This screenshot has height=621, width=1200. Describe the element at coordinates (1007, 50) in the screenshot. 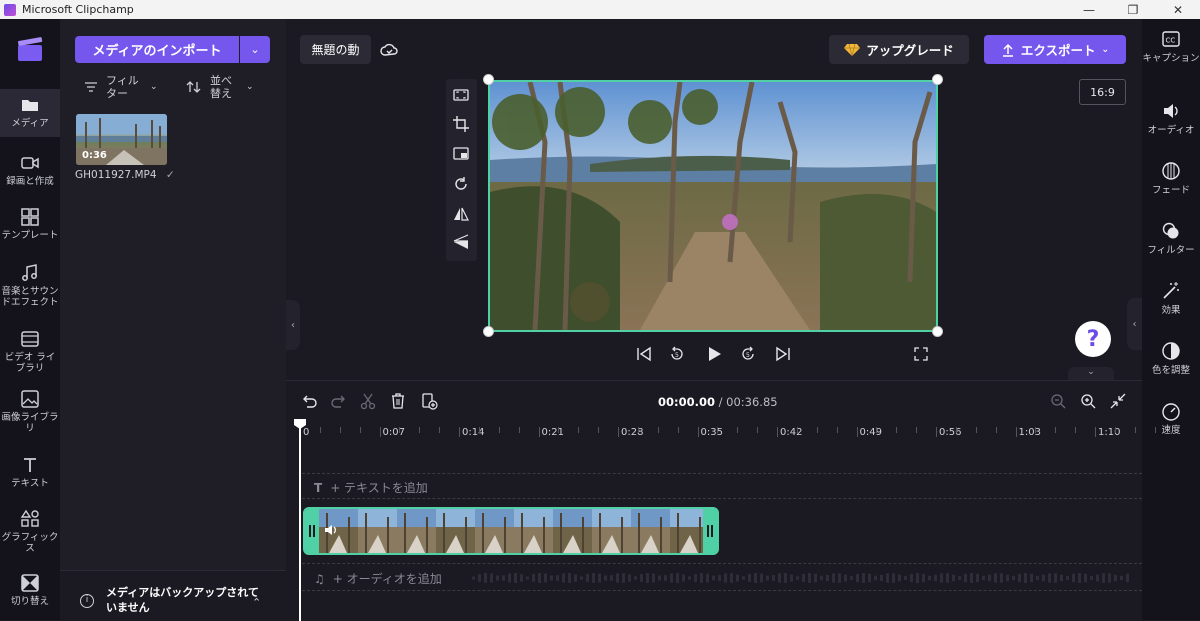

I see `upload-icon` at that location.